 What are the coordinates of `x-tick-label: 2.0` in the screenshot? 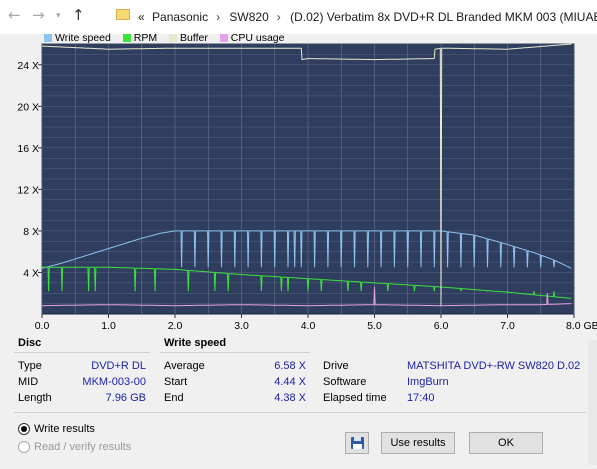 It's located at (175, 326).